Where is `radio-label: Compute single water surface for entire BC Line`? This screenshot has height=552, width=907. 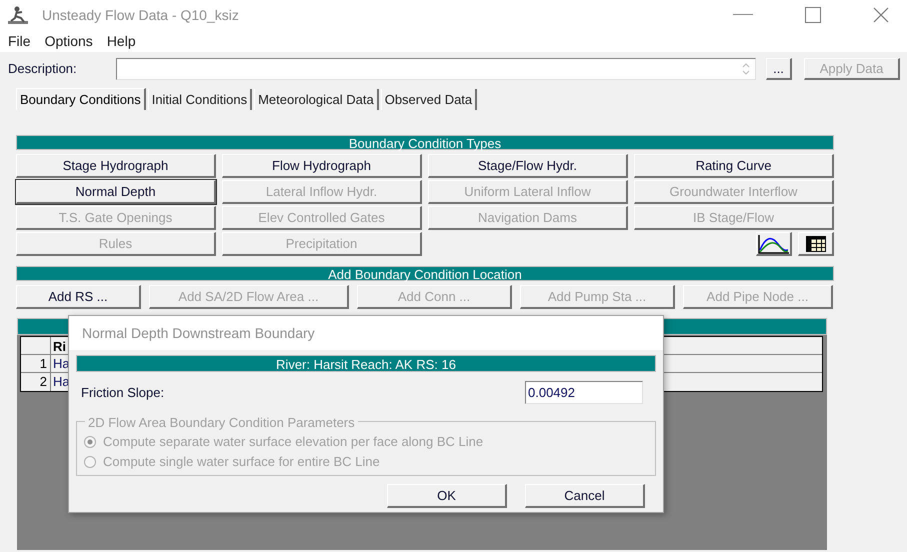 radio-label: Compute single water surface for entire BC Line is located at coordinates (241, 462).